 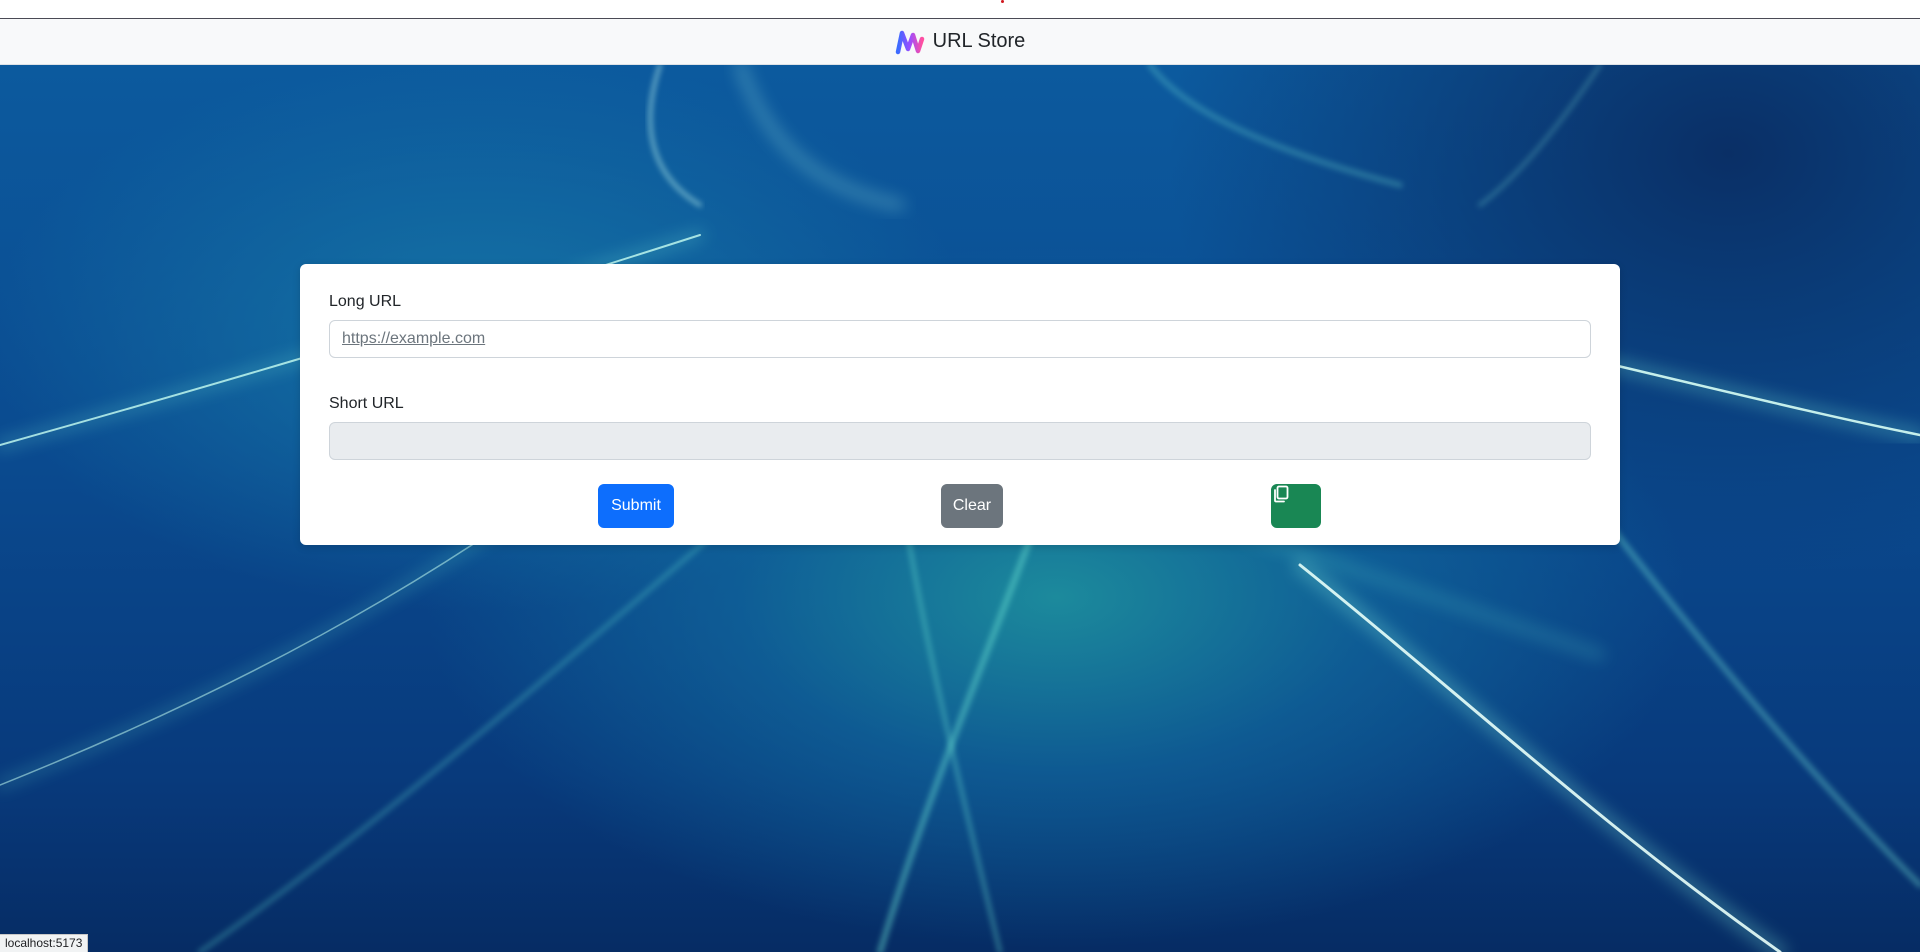 I want to click on navbar-brand: URL Store, so click(x=960, y=42).